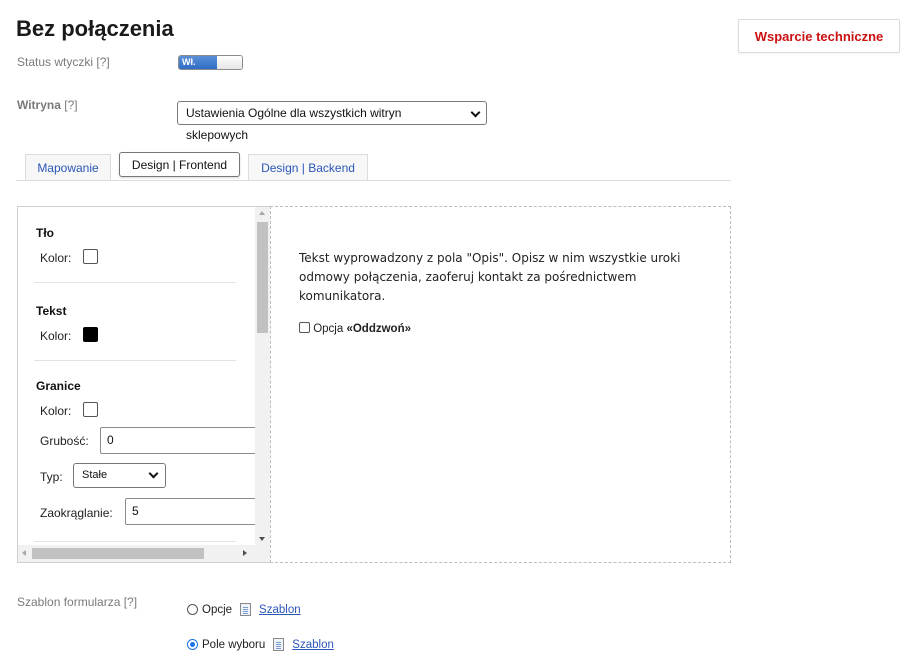 This screenshot has height=668, width=920. What do you see at coordinates (229, 62) in the screenshot?
I see `toggle-knob` at bounding box center [229, 62].